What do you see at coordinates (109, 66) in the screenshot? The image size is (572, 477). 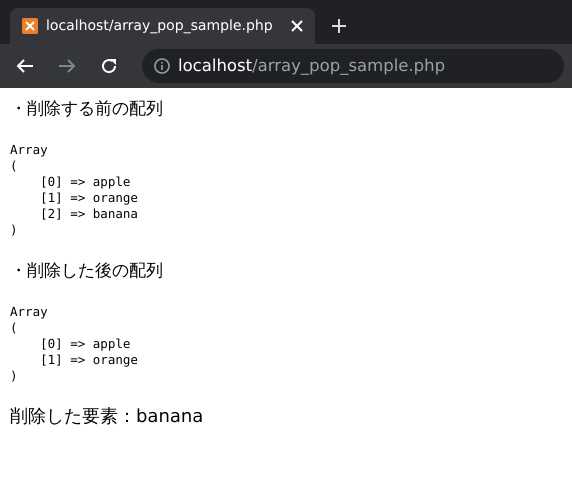 I see `reload-icon` at bounding box center [109, 66].